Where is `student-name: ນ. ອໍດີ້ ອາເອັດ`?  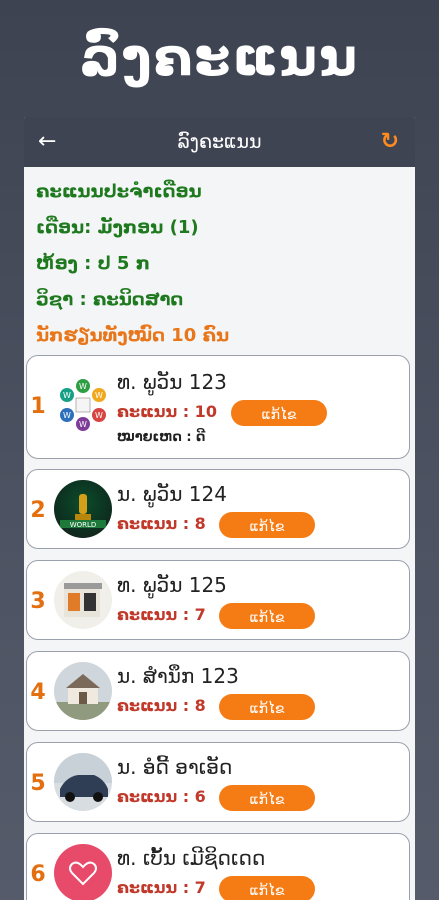 student-name: ນ. ອໍດີ້ ອາເອັດ is located at coordinates (175, 767).